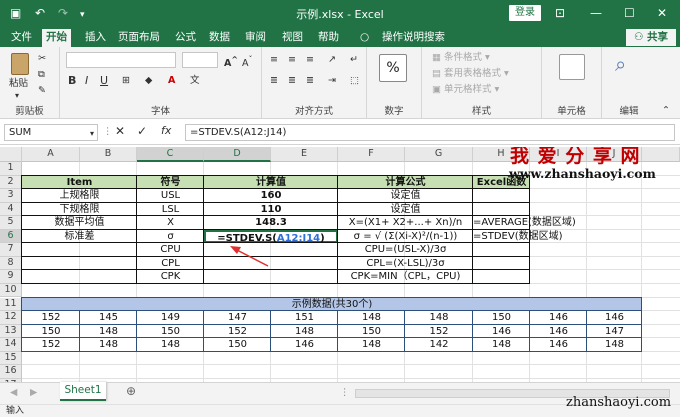  Describe the element at coordinates (18, 84) in the screenshot. I see `paste-button: 粘贴` at that location.